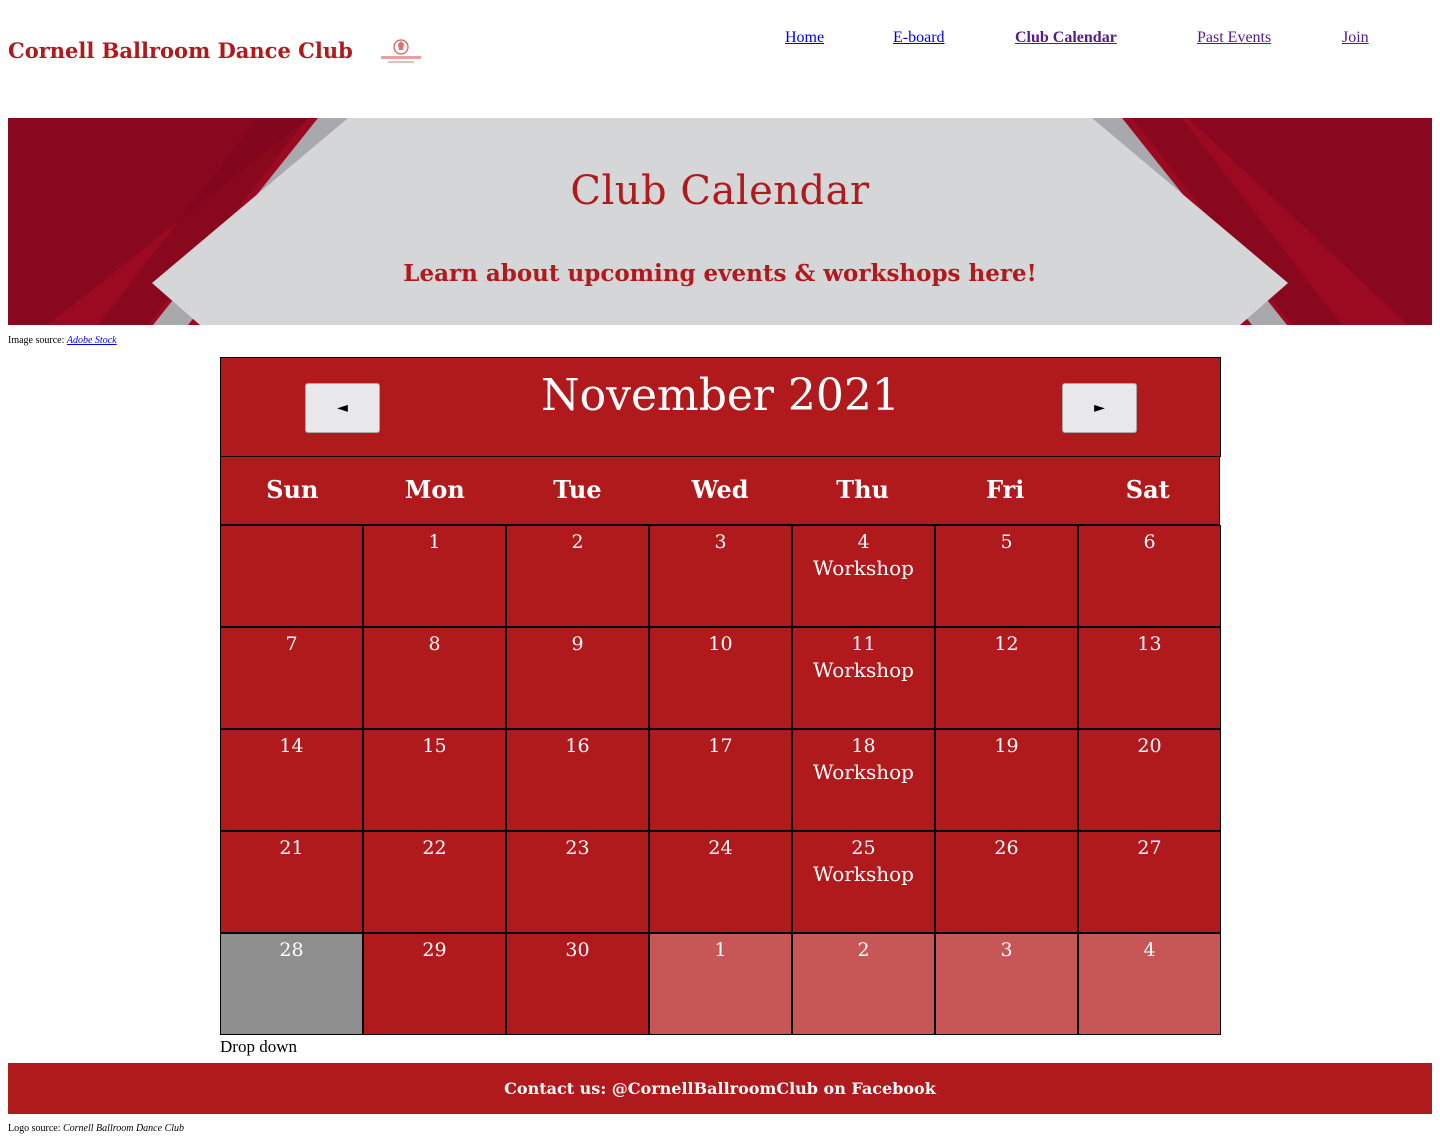 The image size is (1440, 1146). What do you see at coordinates (291, 576) in the screenshot?
I see `calendar-day-cell` at bounding box center [291, 576].